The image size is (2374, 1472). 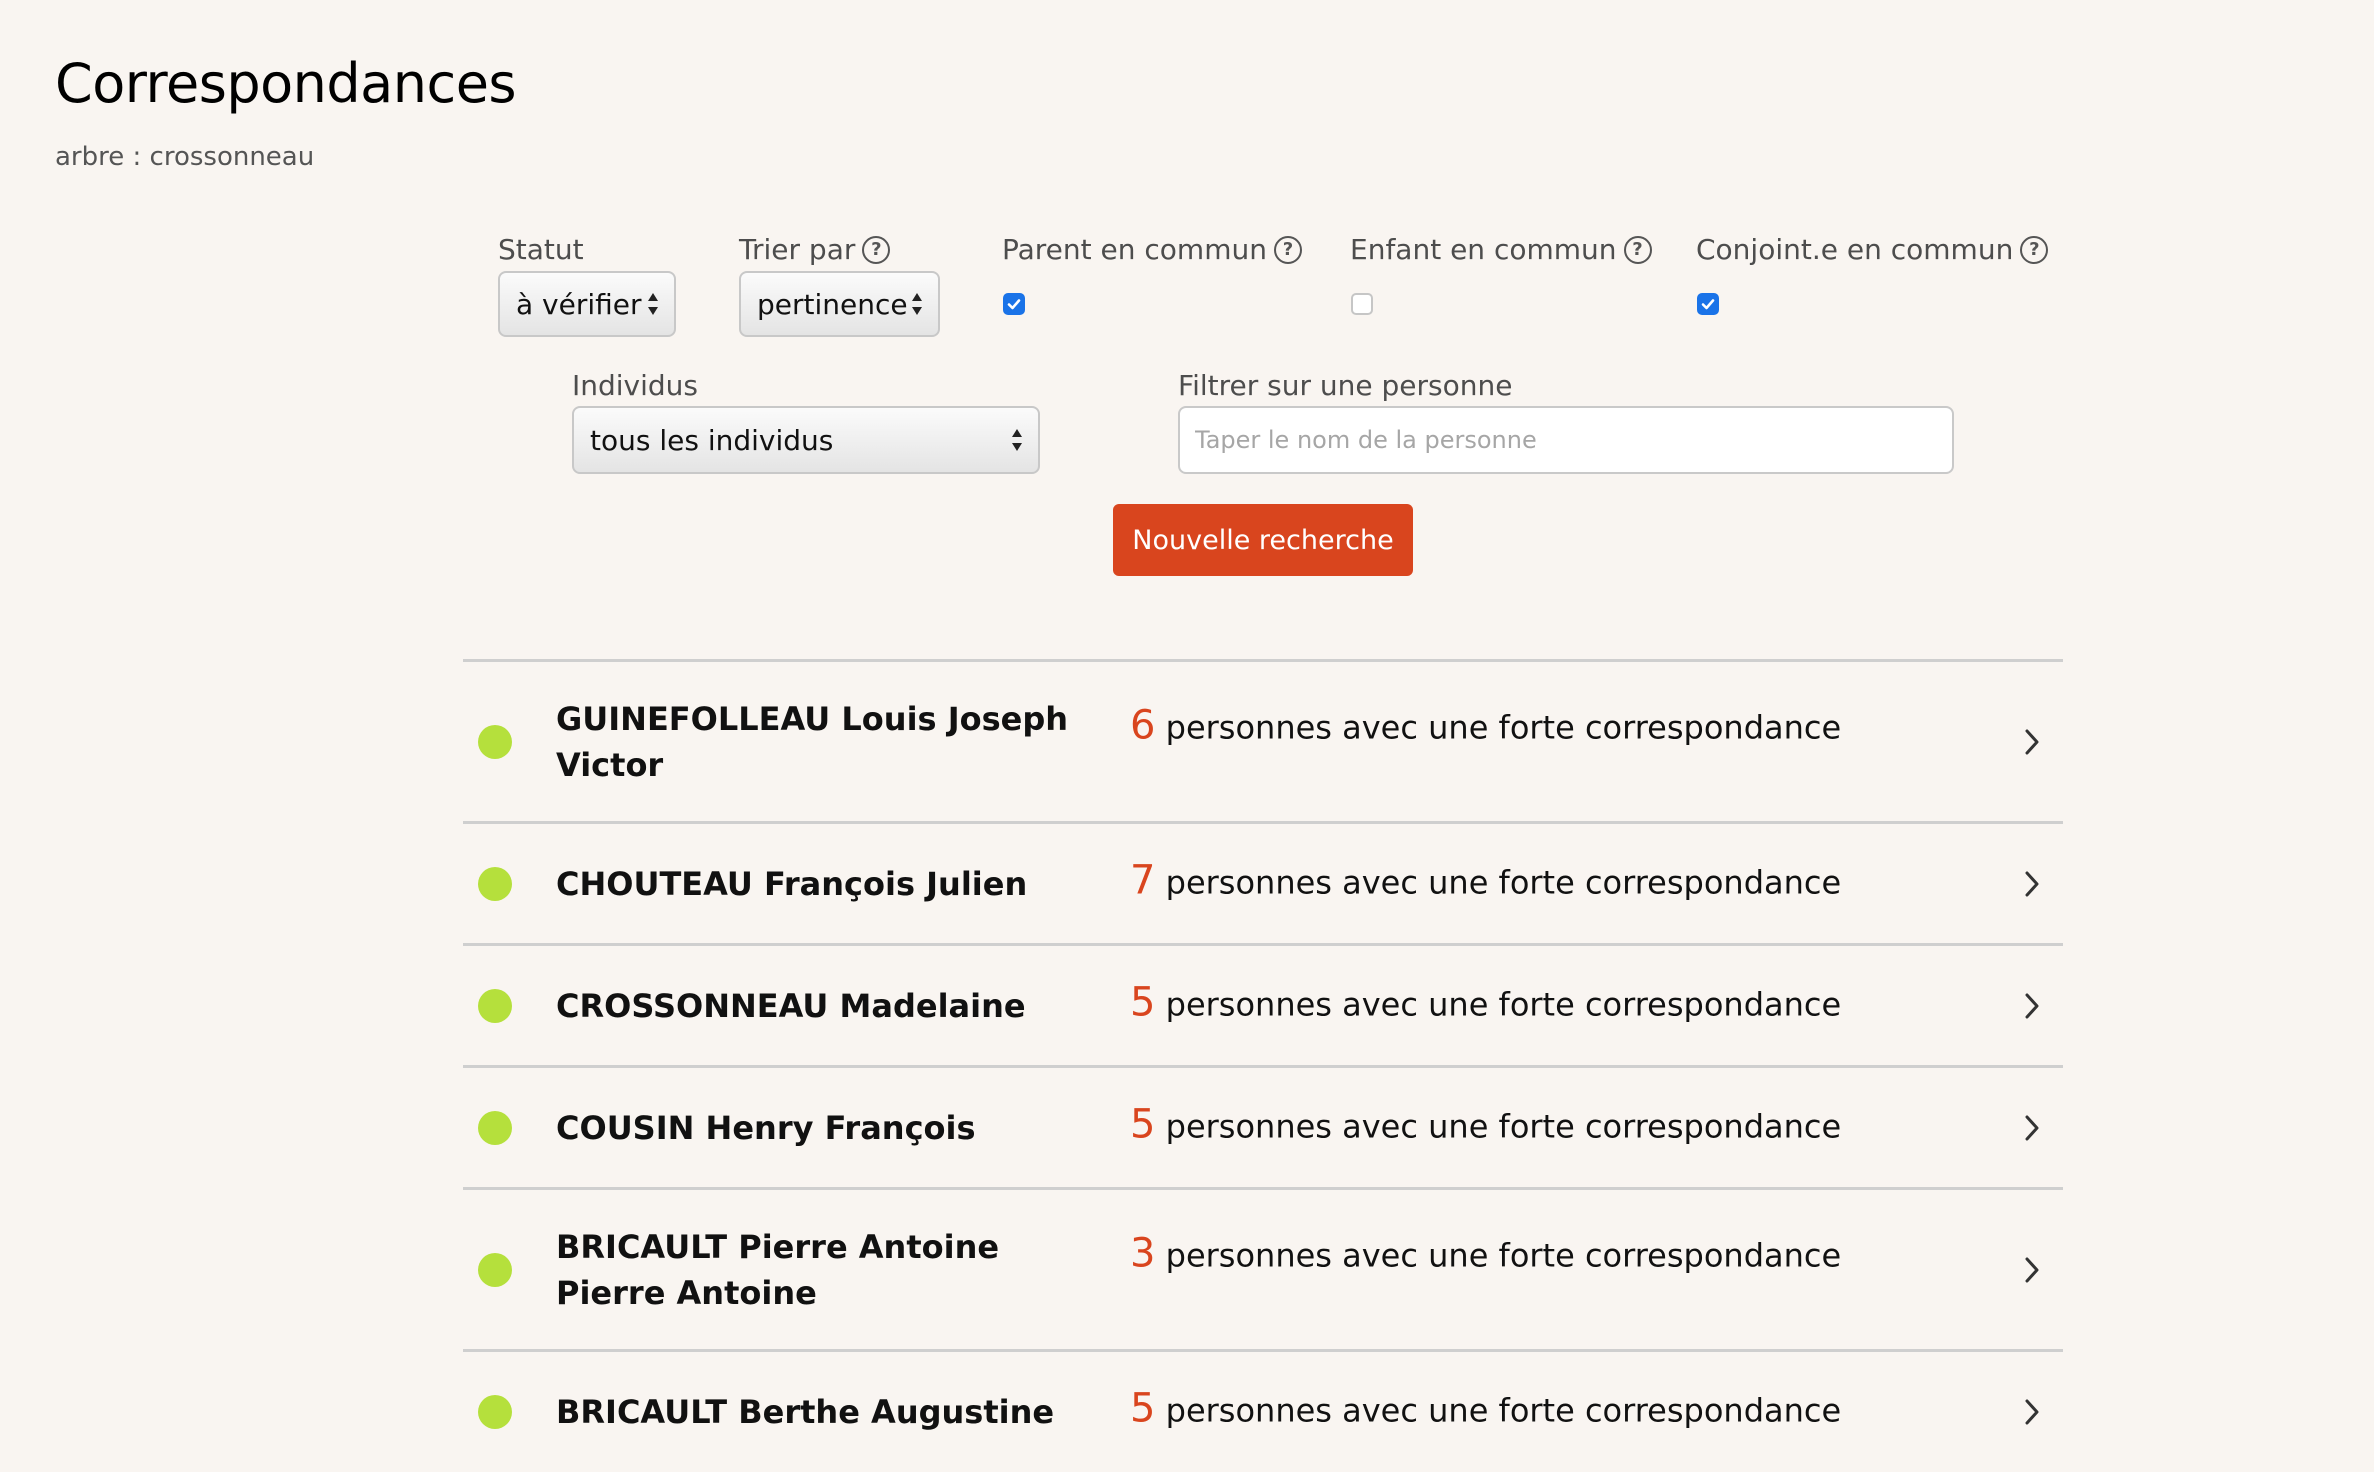 What do you see at coordinates (1263, 540) in the screenshot?
I see `new-search-button: Nouvelle recherche` at bounding box center [1263, 540].